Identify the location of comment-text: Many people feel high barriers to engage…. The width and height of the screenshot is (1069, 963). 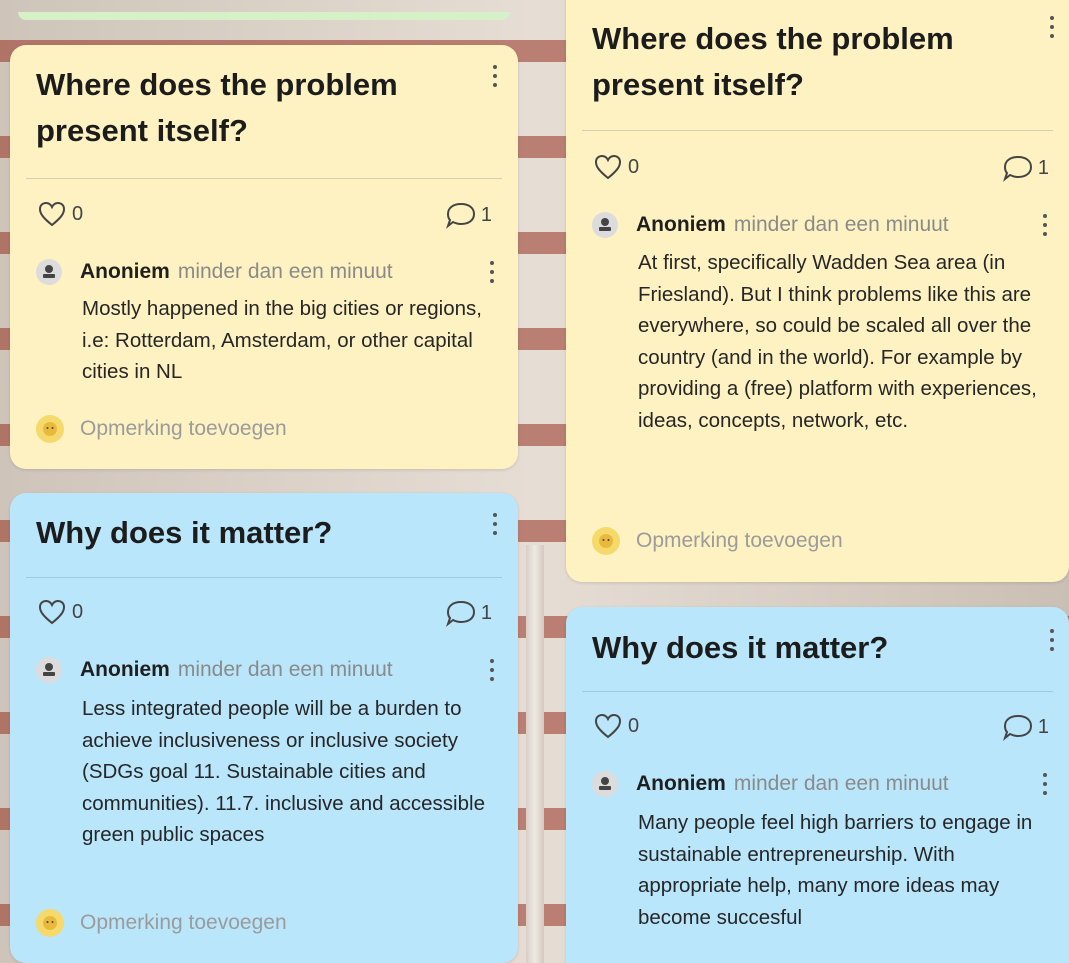
(835, 870).